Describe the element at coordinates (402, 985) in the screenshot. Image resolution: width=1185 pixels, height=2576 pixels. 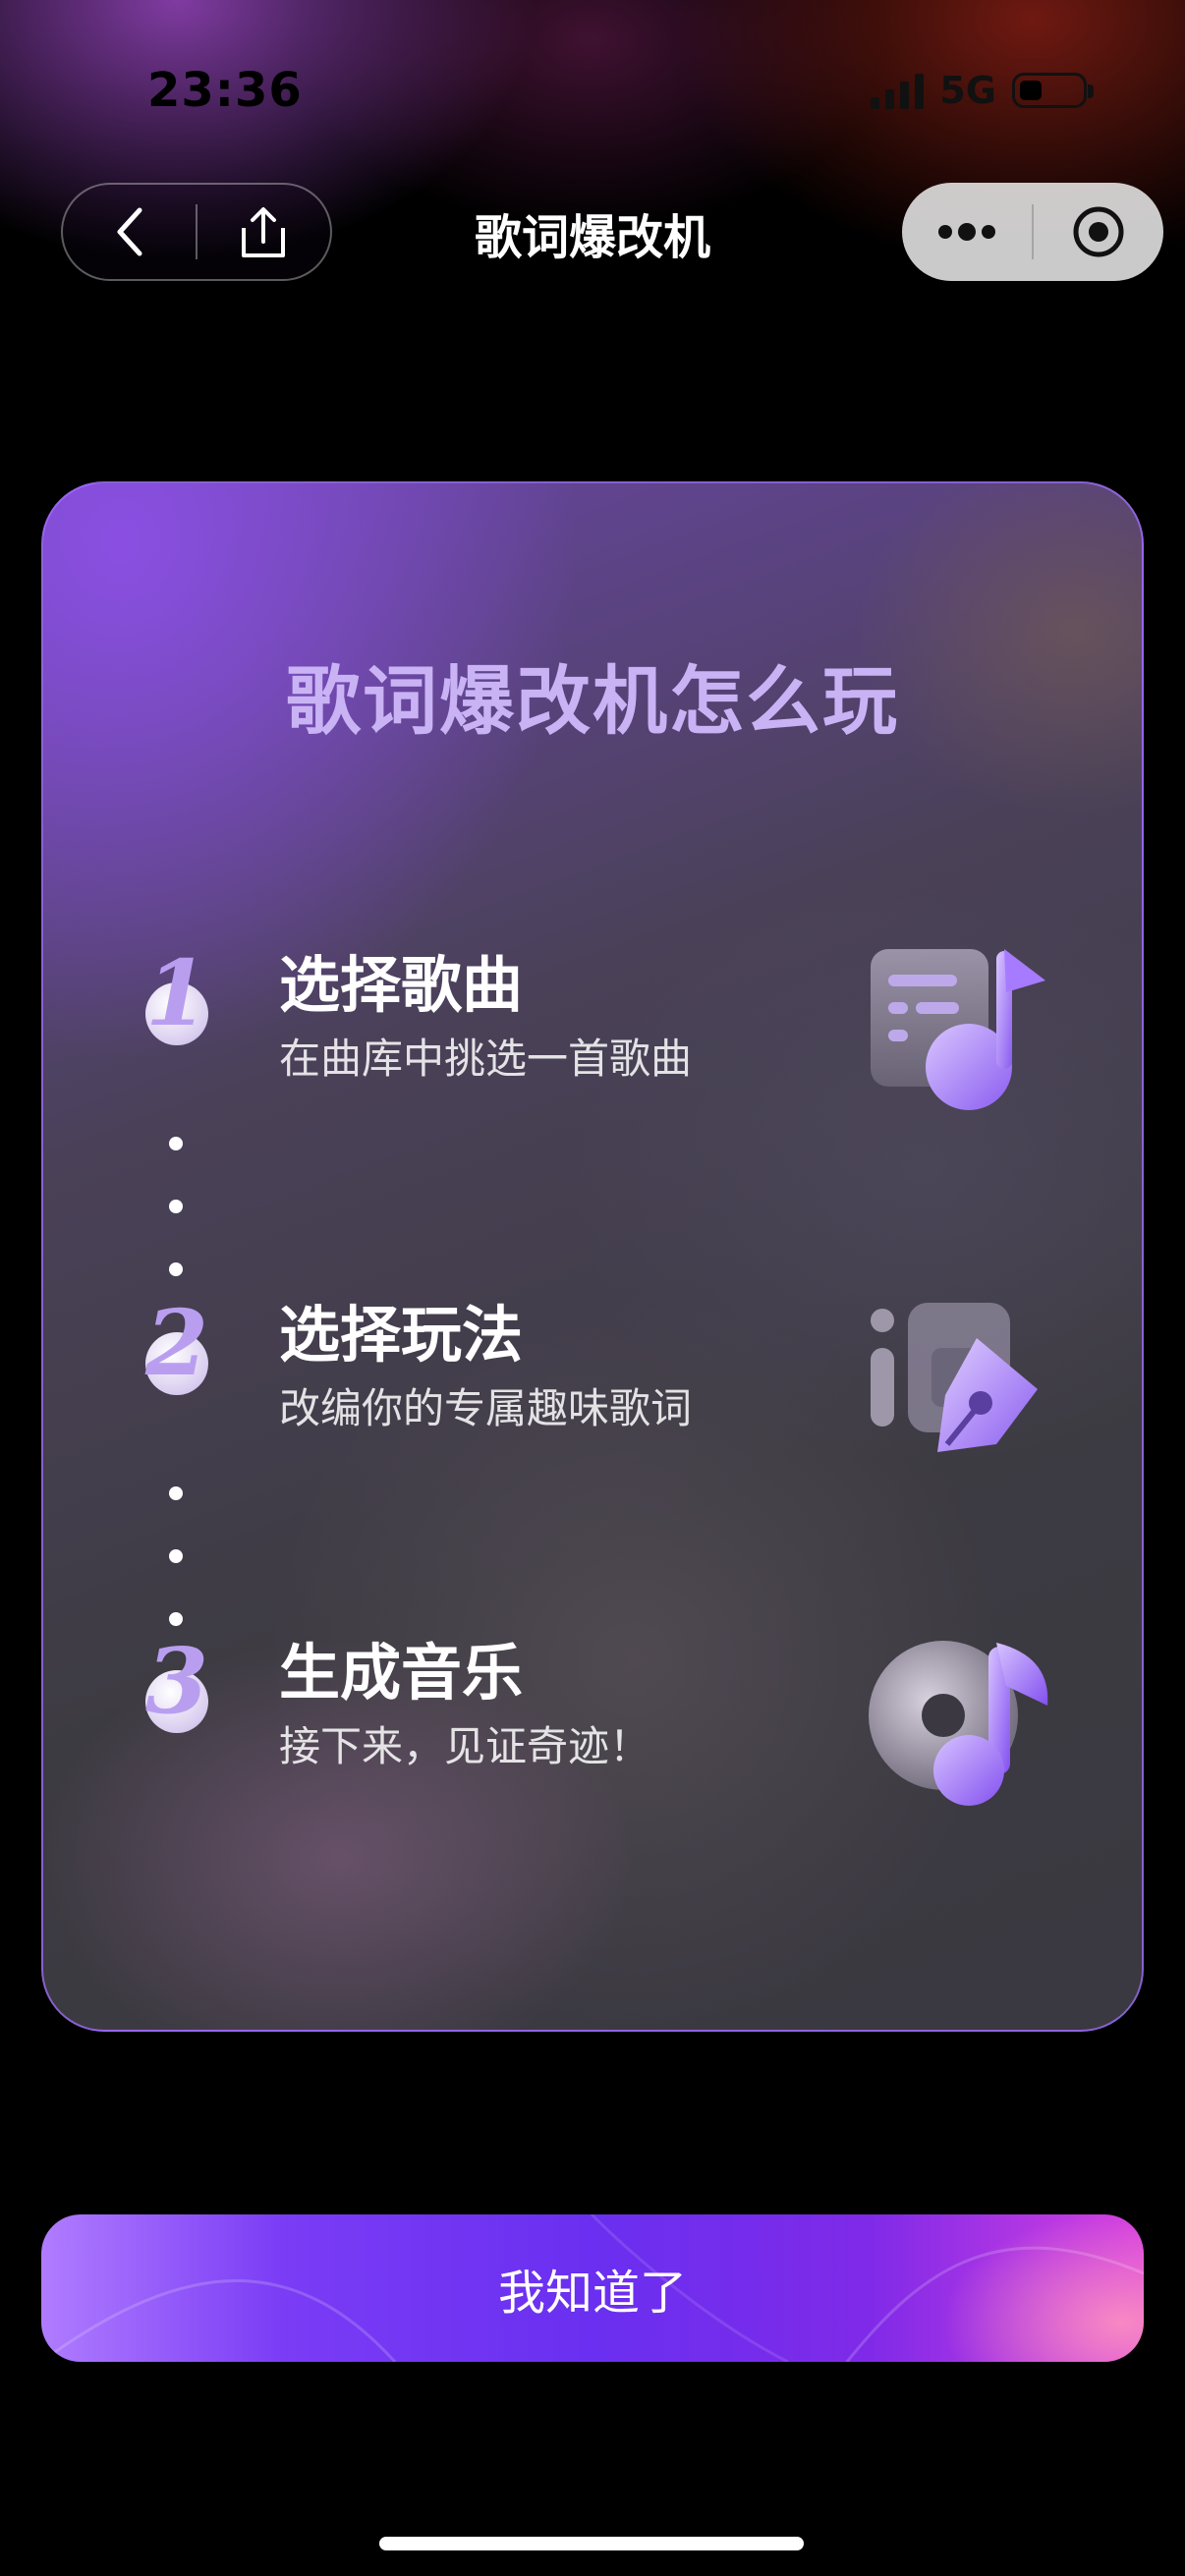
I see `step-title: 选择歌曲` at that location.